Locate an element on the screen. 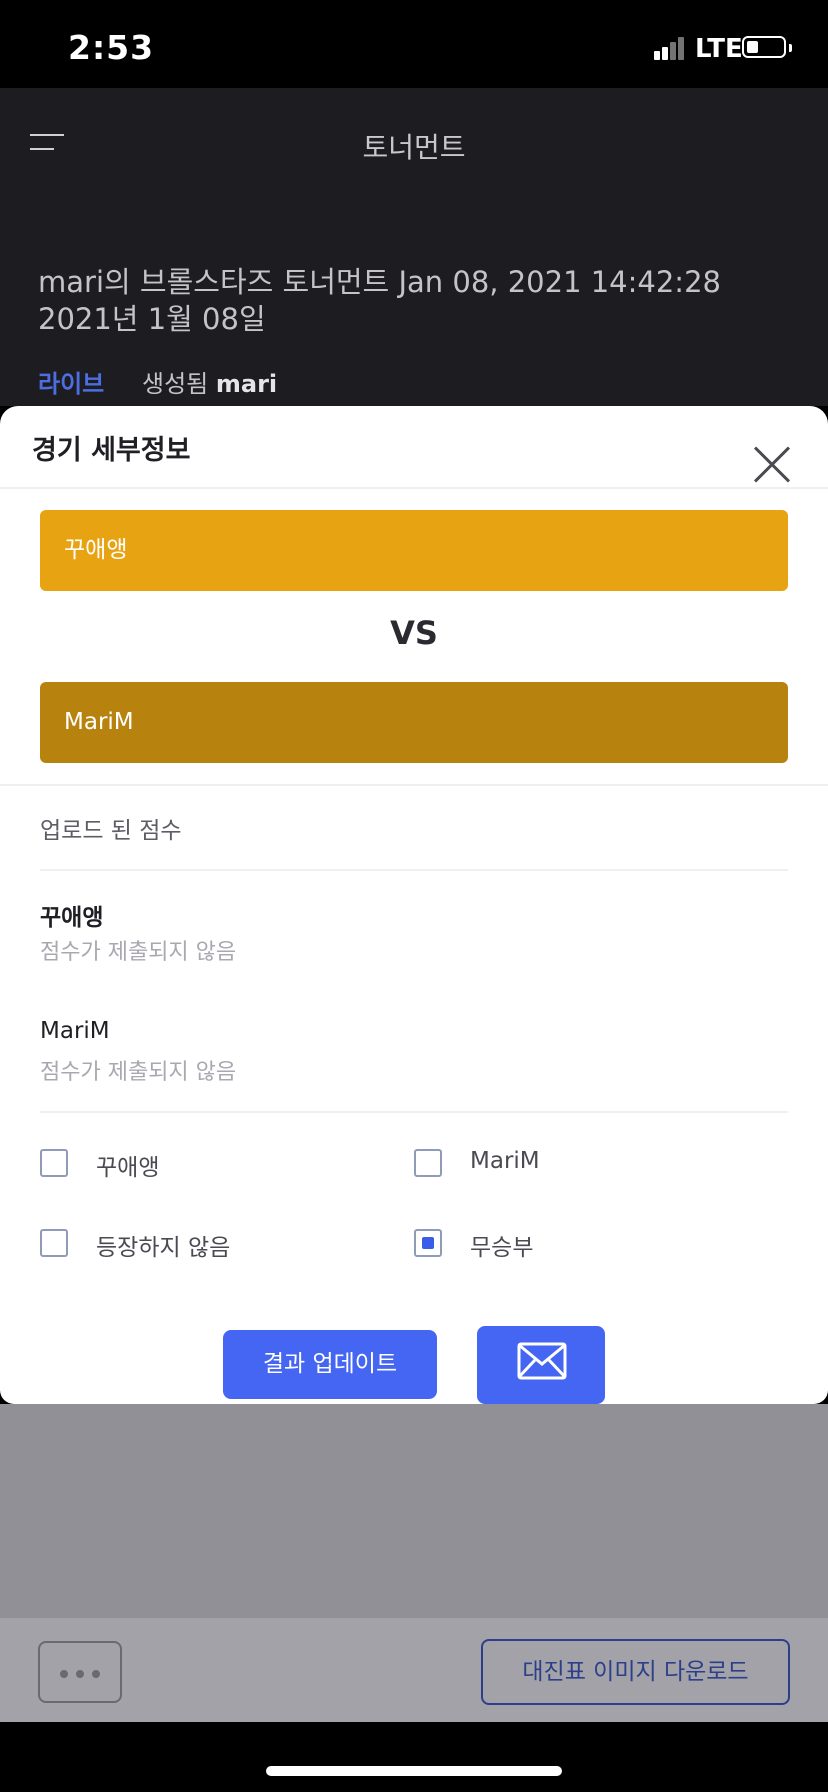 The height and width of the screenshot is (1792, 828). modal-title: 경기 세부정보 is located at coordinates (111, 450).